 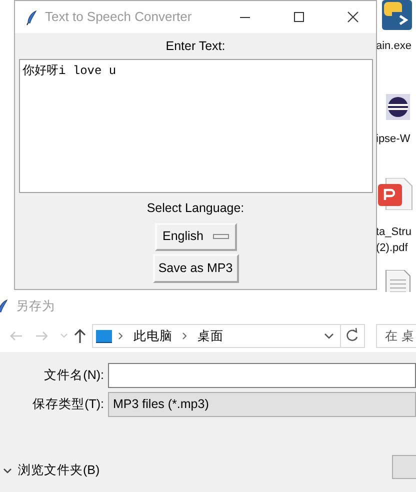 What do you see at coordinates (396, 336) in the screenshot?
I see `search-field: 在 桌` at bounding box center [396, 336].